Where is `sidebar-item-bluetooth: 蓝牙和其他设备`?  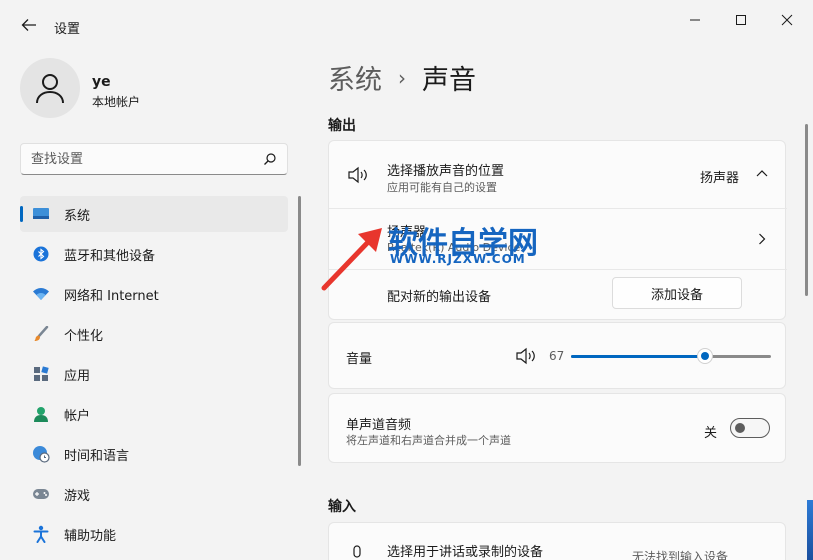 sidebar-item-bluetooth: 蓝牙和其他设备 is located at coordinates (154, 254).